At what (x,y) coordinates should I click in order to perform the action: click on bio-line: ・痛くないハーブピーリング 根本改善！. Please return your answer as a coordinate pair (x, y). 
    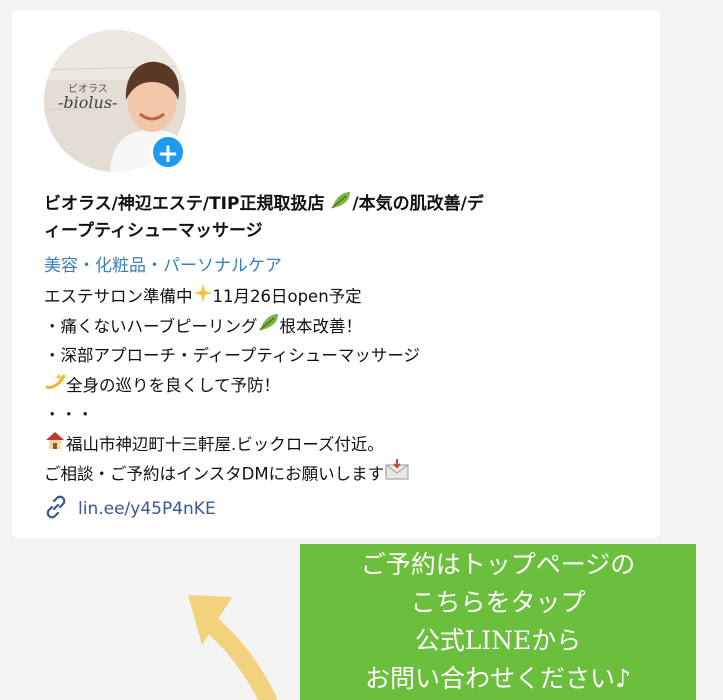
    Looking at the image, I should click on (349, 327).